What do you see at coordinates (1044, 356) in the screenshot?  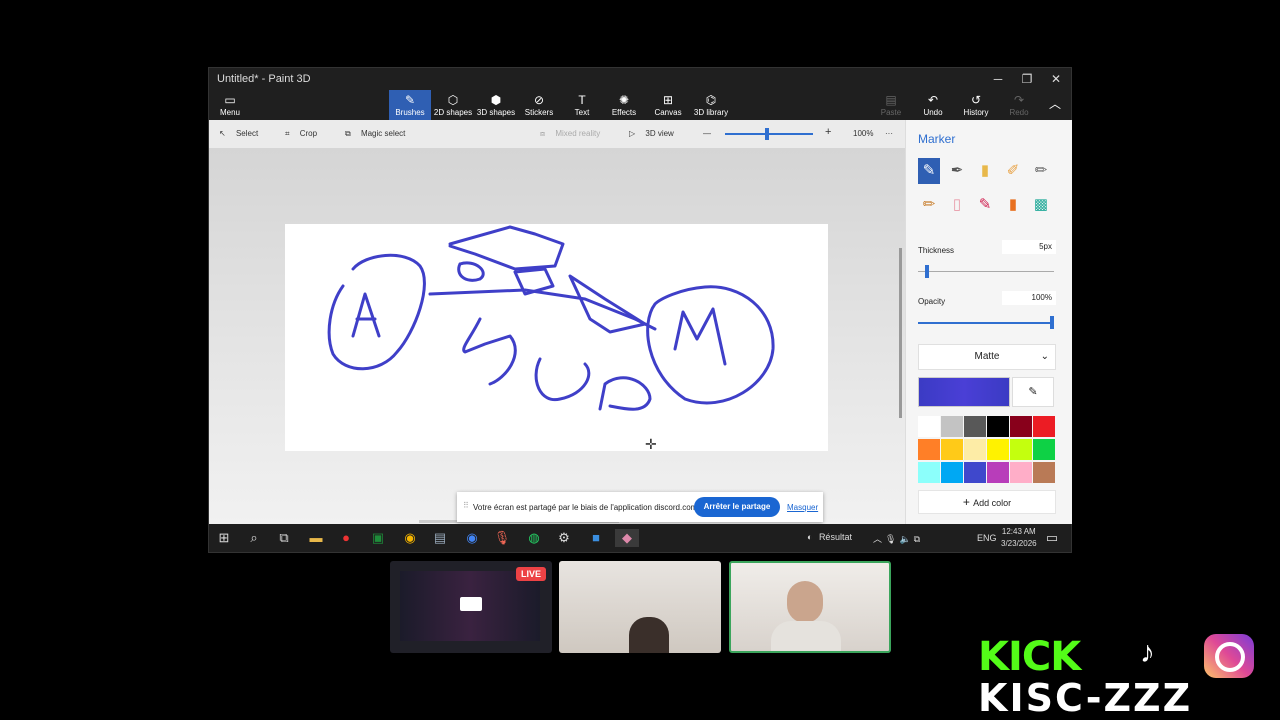 I see `chevron-down-icon: ⌄` at bounding box center [1044, 356].